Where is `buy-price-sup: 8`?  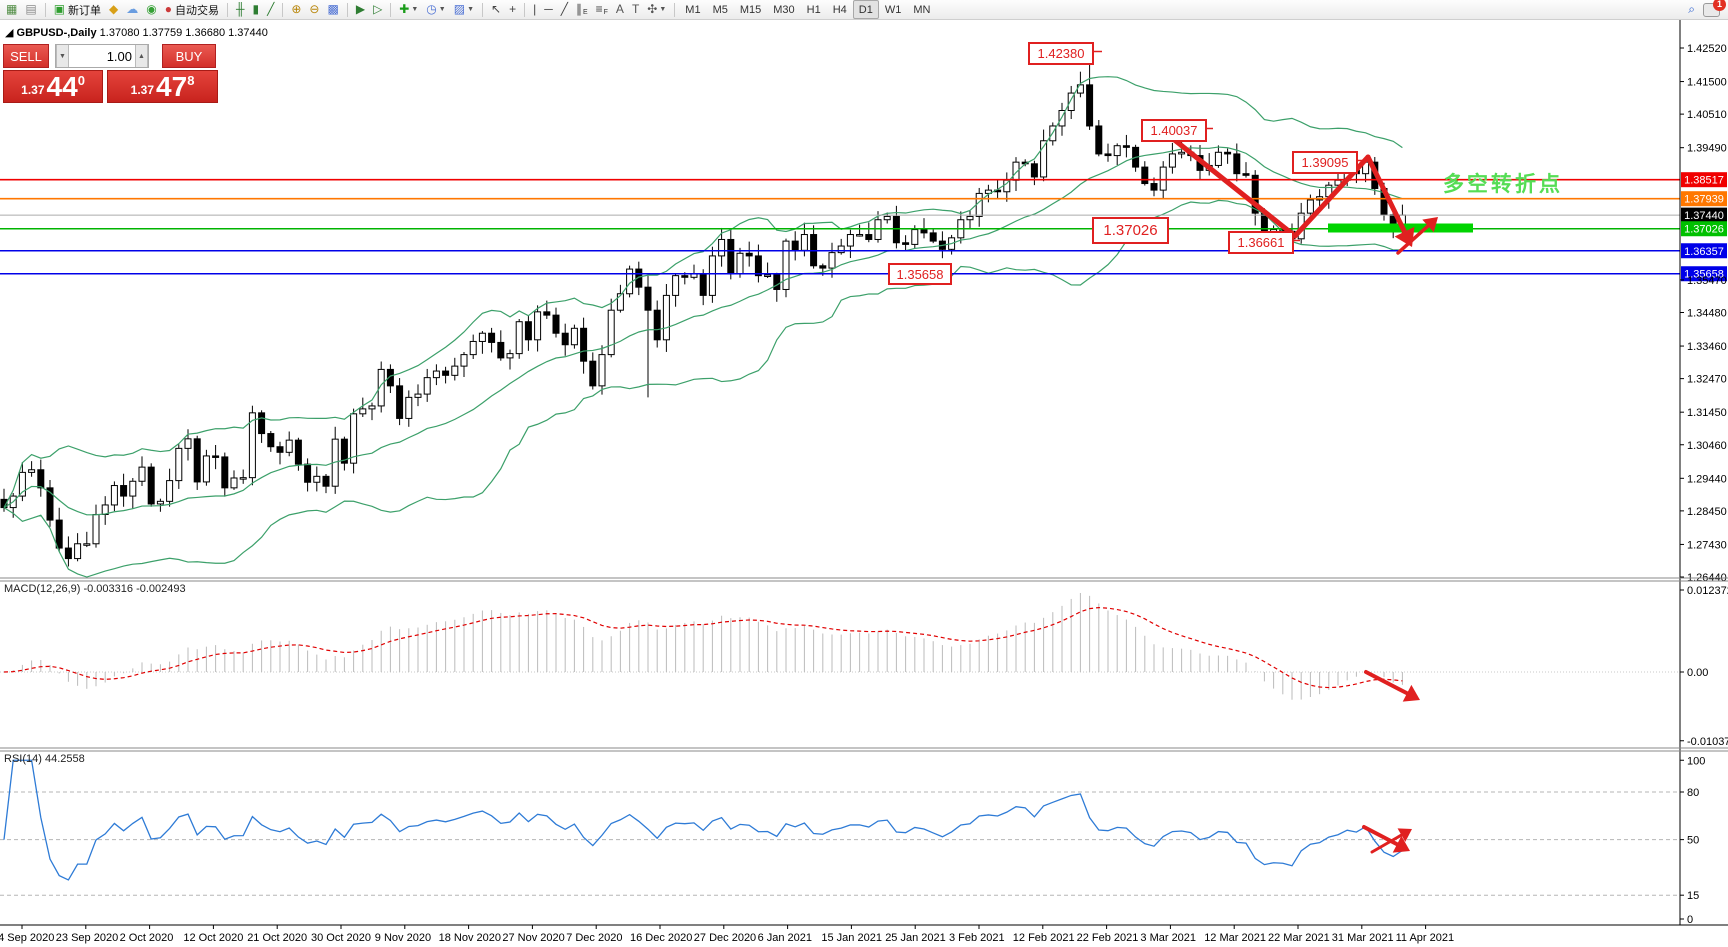 buy-price-sup: 8 is located at coordinates (191, 80).